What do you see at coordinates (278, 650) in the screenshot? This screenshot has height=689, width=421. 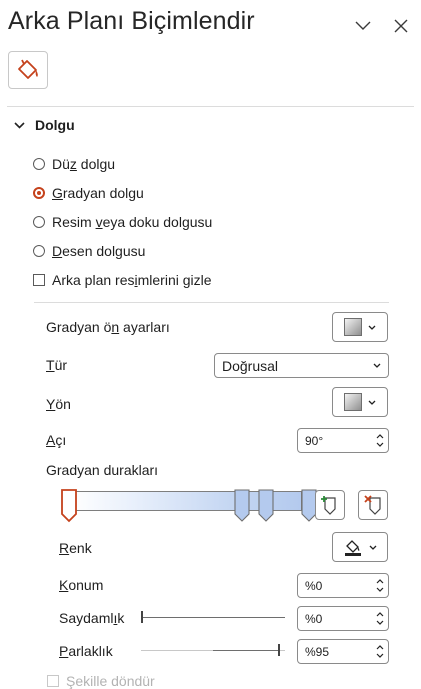 I see `brightness-slider-thumb` at bounding box center [278, 650].